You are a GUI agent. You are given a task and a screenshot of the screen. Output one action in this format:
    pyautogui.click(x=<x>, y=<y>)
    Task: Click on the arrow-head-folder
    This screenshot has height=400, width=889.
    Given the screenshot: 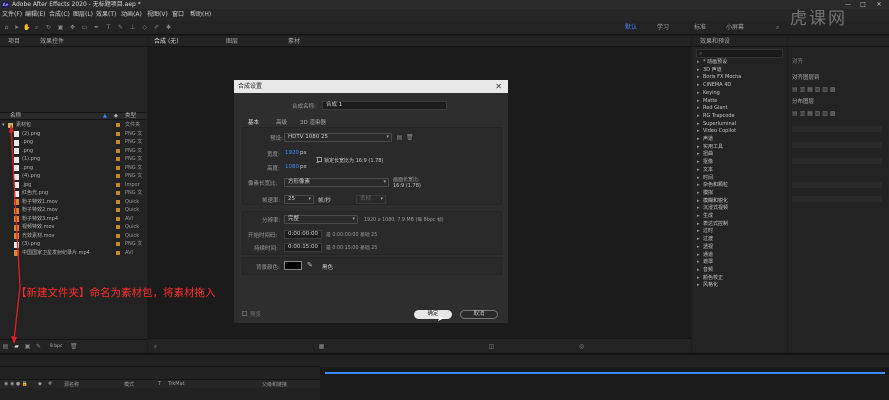 What is the action you would take?
    pyautogui.click(x=11, y=128)
    